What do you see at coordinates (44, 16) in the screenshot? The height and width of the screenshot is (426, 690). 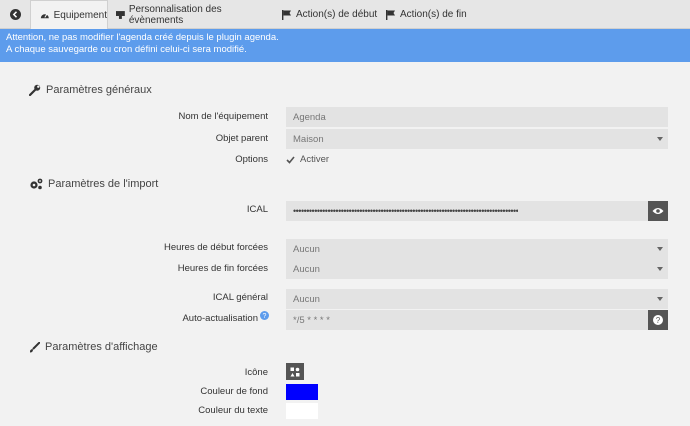 I see `dashboard-icon` at bounding box center [44, 16].